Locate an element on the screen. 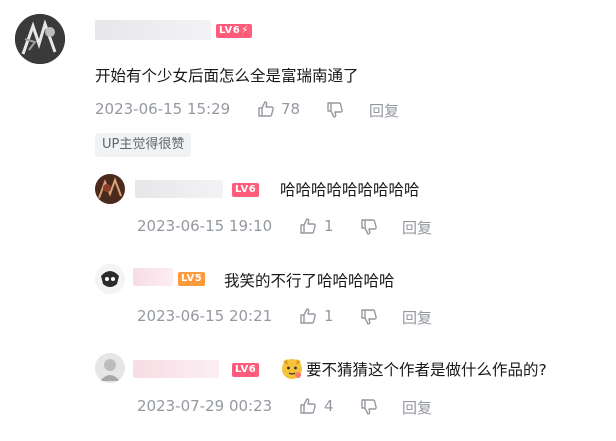  user-avatar is located at coordinates (40, 39).